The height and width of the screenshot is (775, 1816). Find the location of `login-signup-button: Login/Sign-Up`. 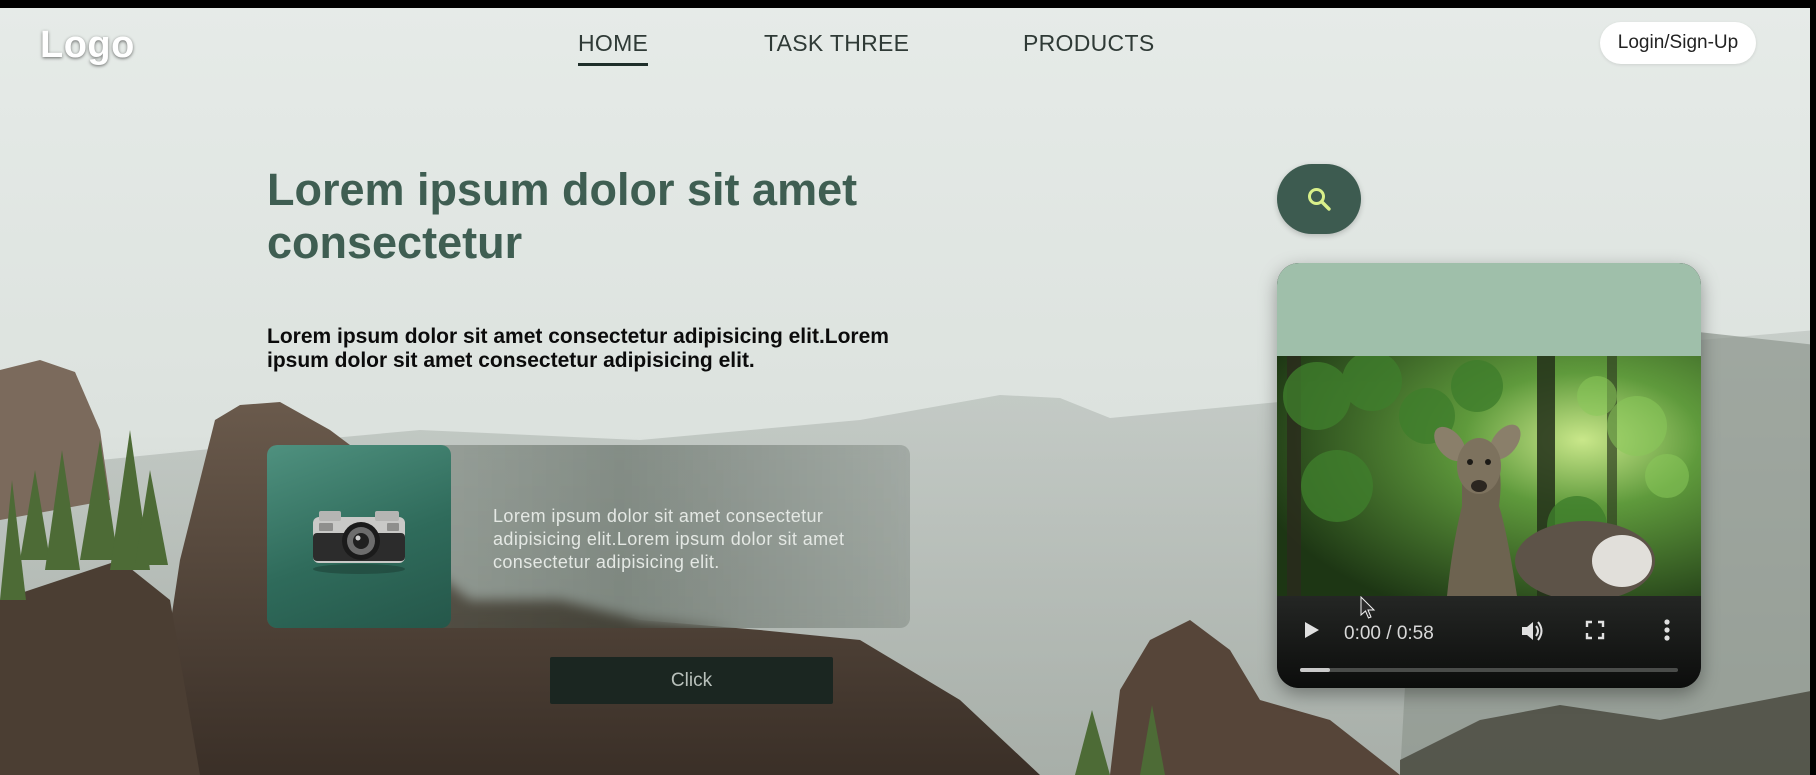

login-signup-button: Login/Sign-Up is located at coordinates (1678, 43).